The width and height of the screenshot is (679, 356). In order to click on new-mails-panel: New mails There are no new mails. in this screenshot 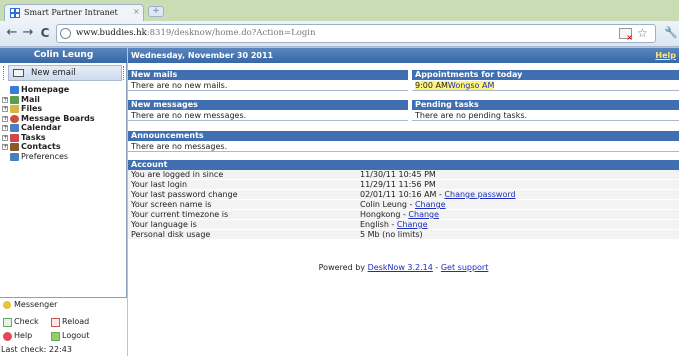, I will do `click(268, 80)`.